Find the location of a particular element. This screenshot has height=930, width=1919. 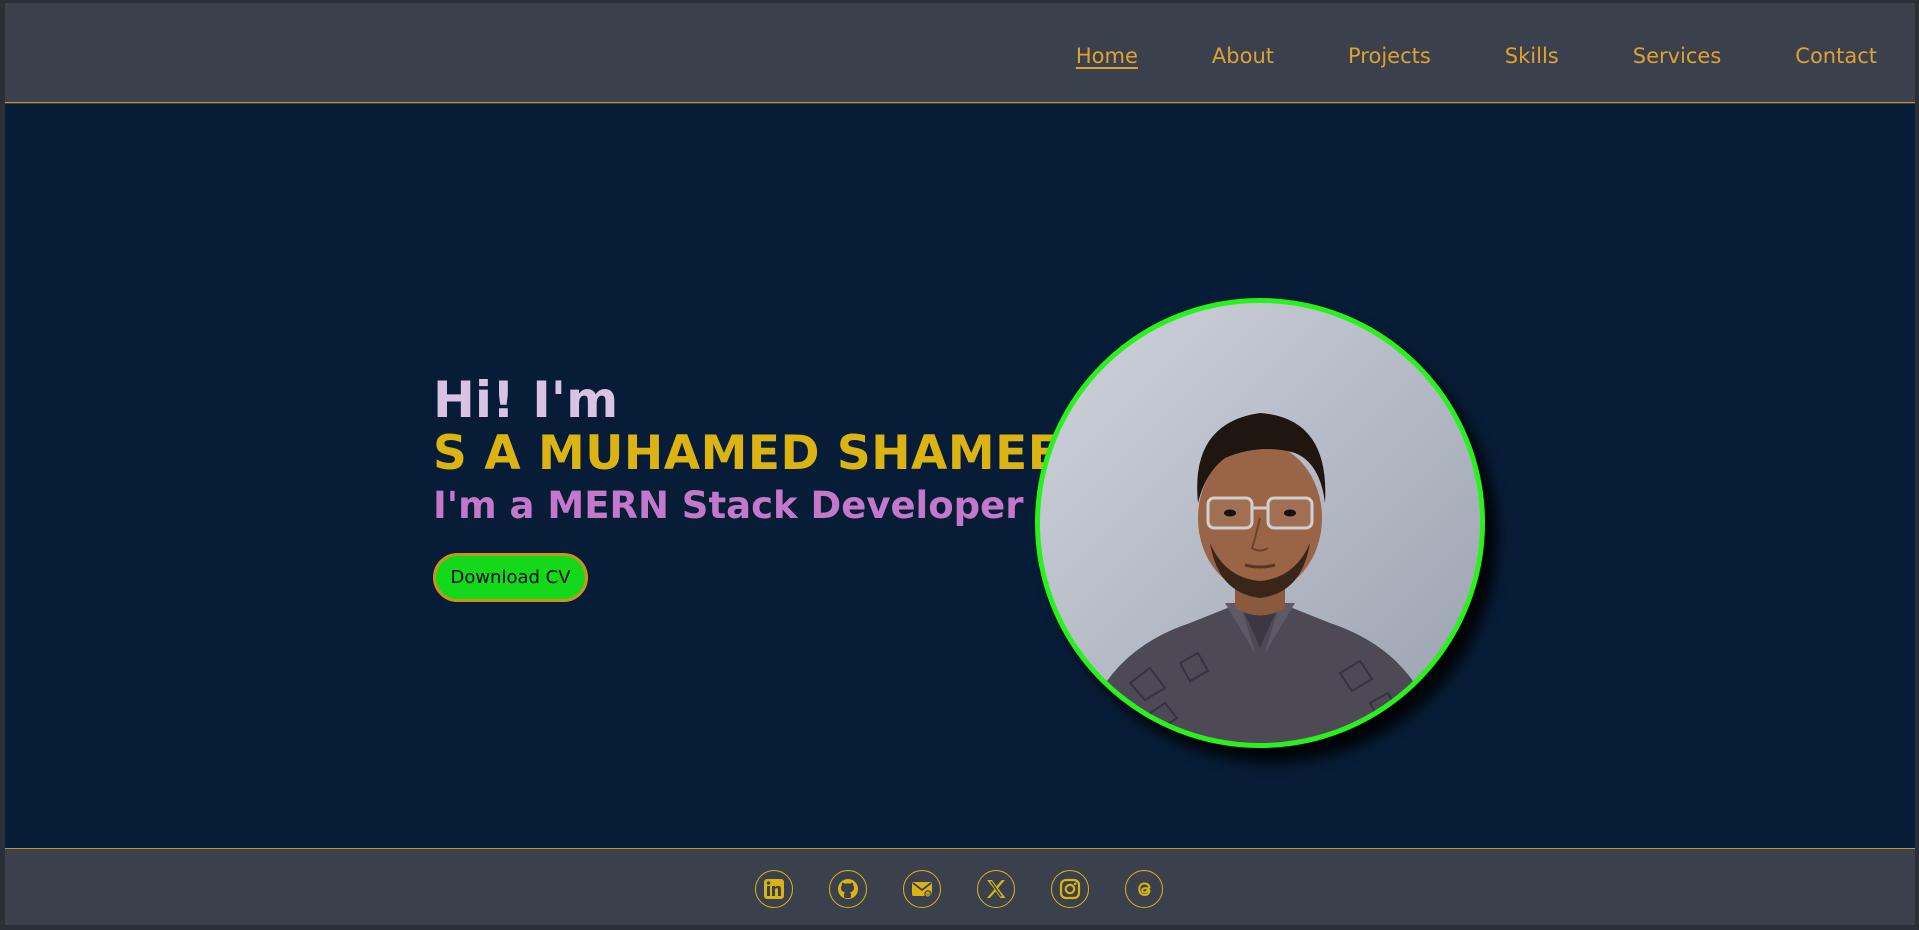

instagram-icon is located at coordinates (1070, 889).